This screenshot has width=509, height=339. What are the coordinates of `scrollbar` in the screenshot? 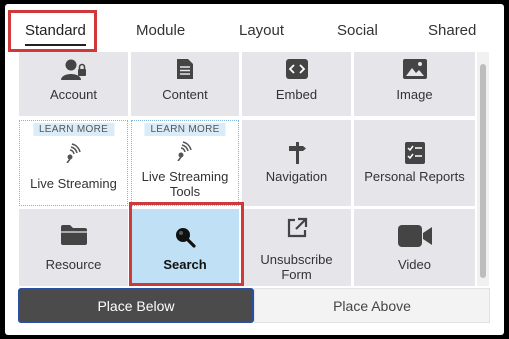 It's located at (483, 169).